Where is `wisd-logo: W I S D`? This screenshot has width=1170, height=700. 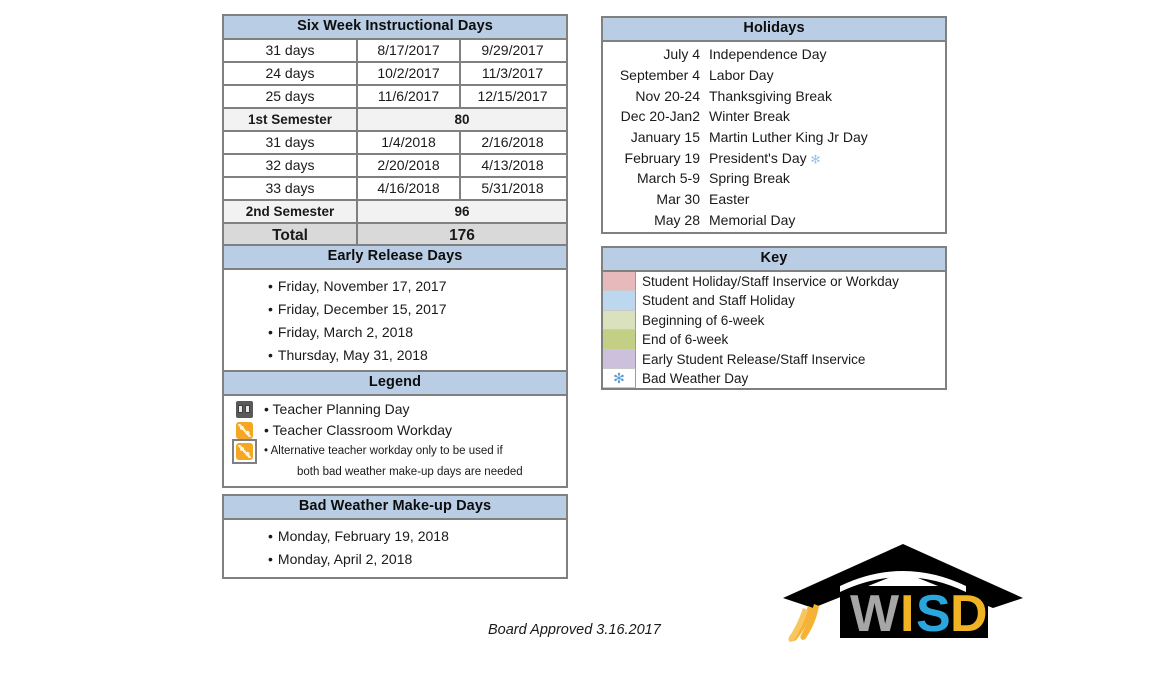 wisd-logo: W I S D is located at coordinates (903, 598).